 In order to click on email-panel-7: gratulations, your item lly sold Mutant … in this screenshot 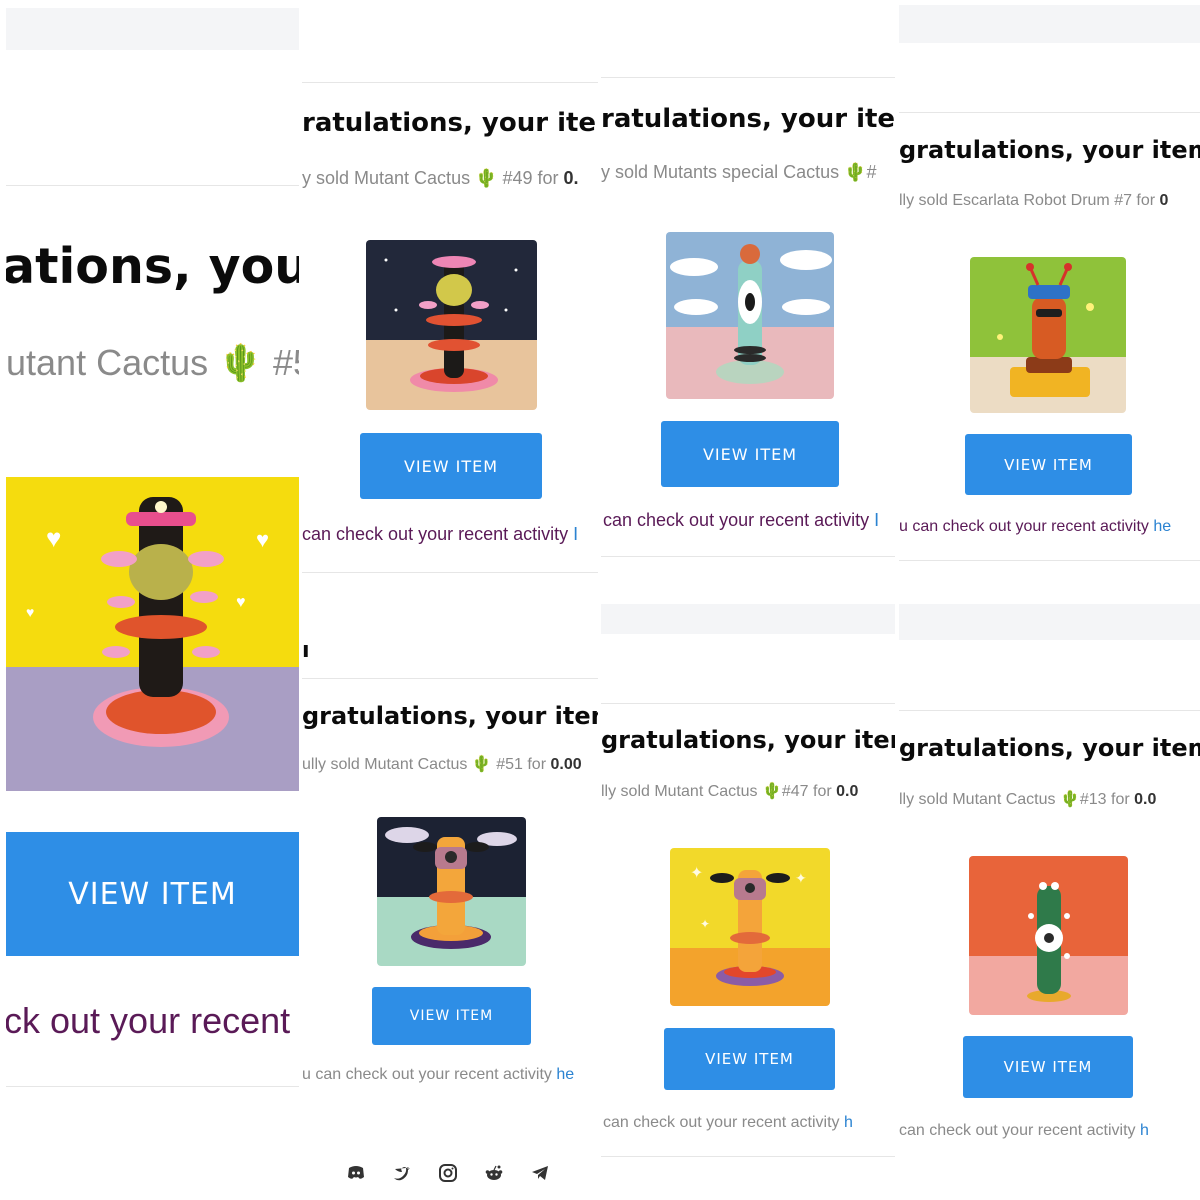, I will do `click(1049, 900)`.